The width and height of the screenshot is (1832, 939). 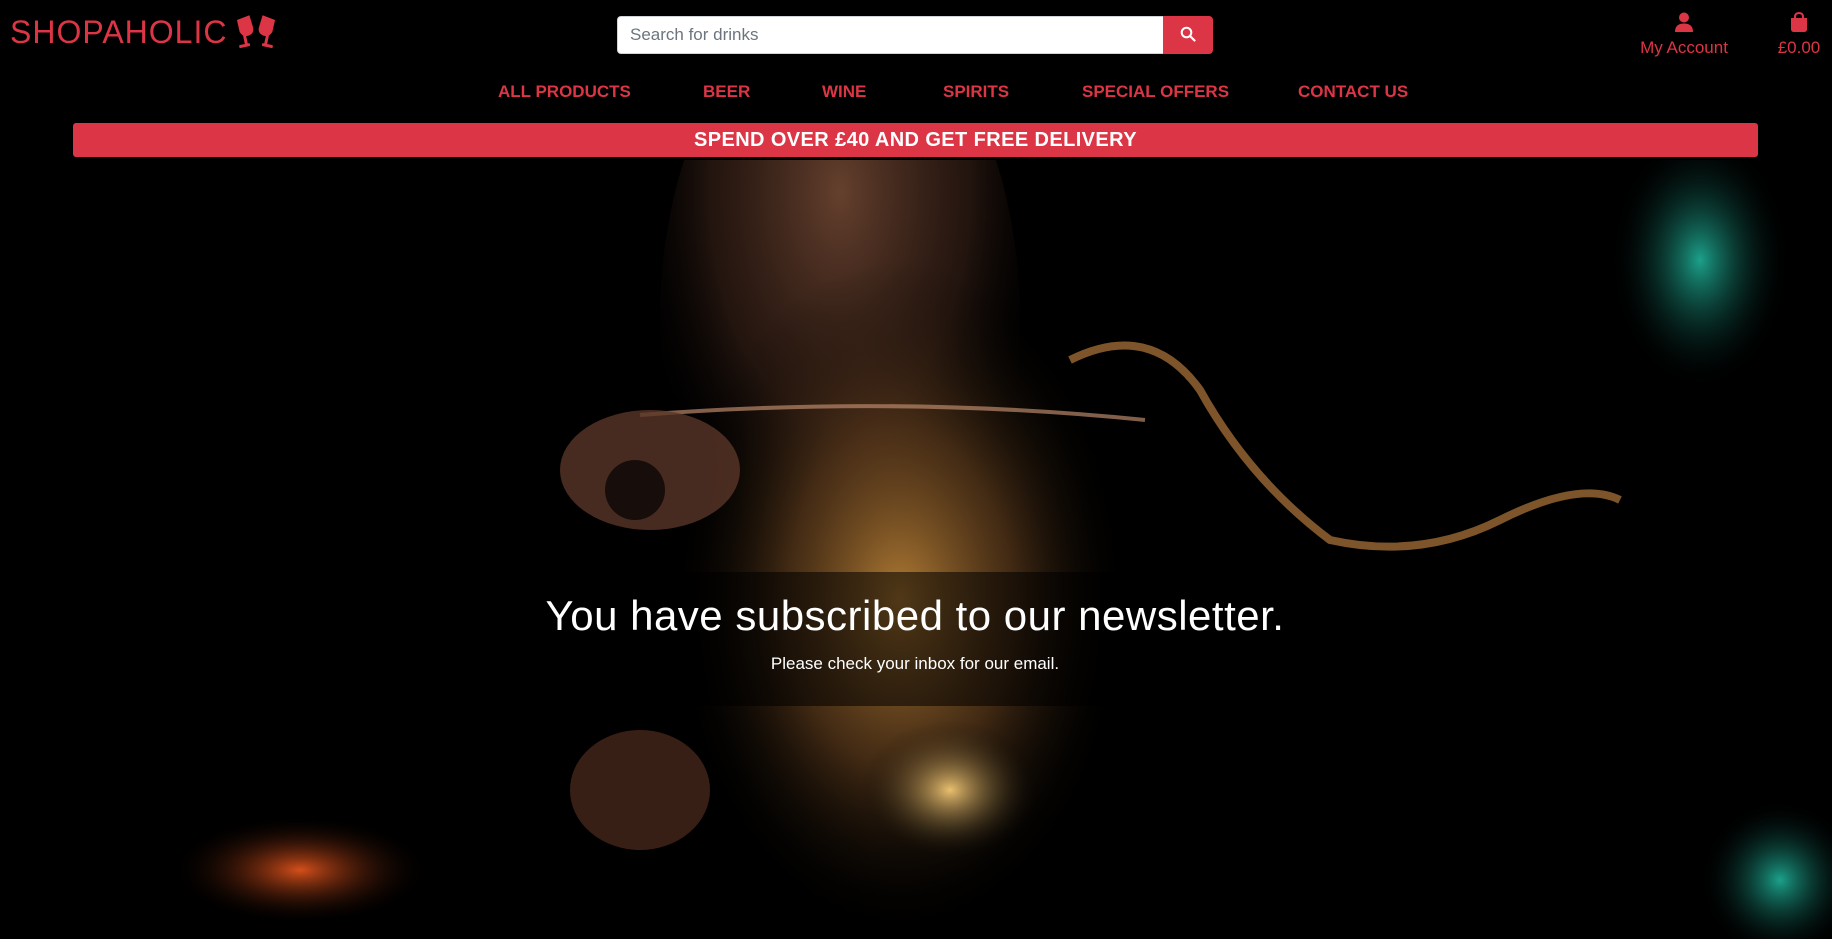 I want to click on nav-item-all-products: ALL PRODUCTS, so click(x=564, y=92).